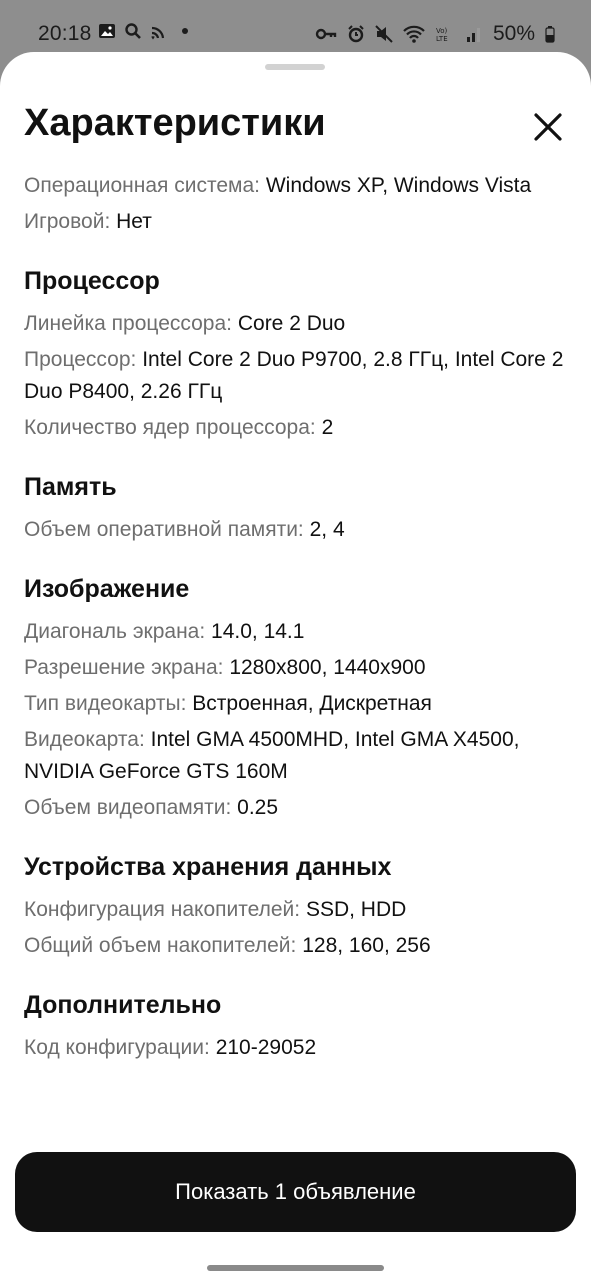 The height and width of the screenshot is (1280, 591). What do you see at coordinates (326, 34) in the screenshot?
I see `key-icon` at bounding box center [326, 34].